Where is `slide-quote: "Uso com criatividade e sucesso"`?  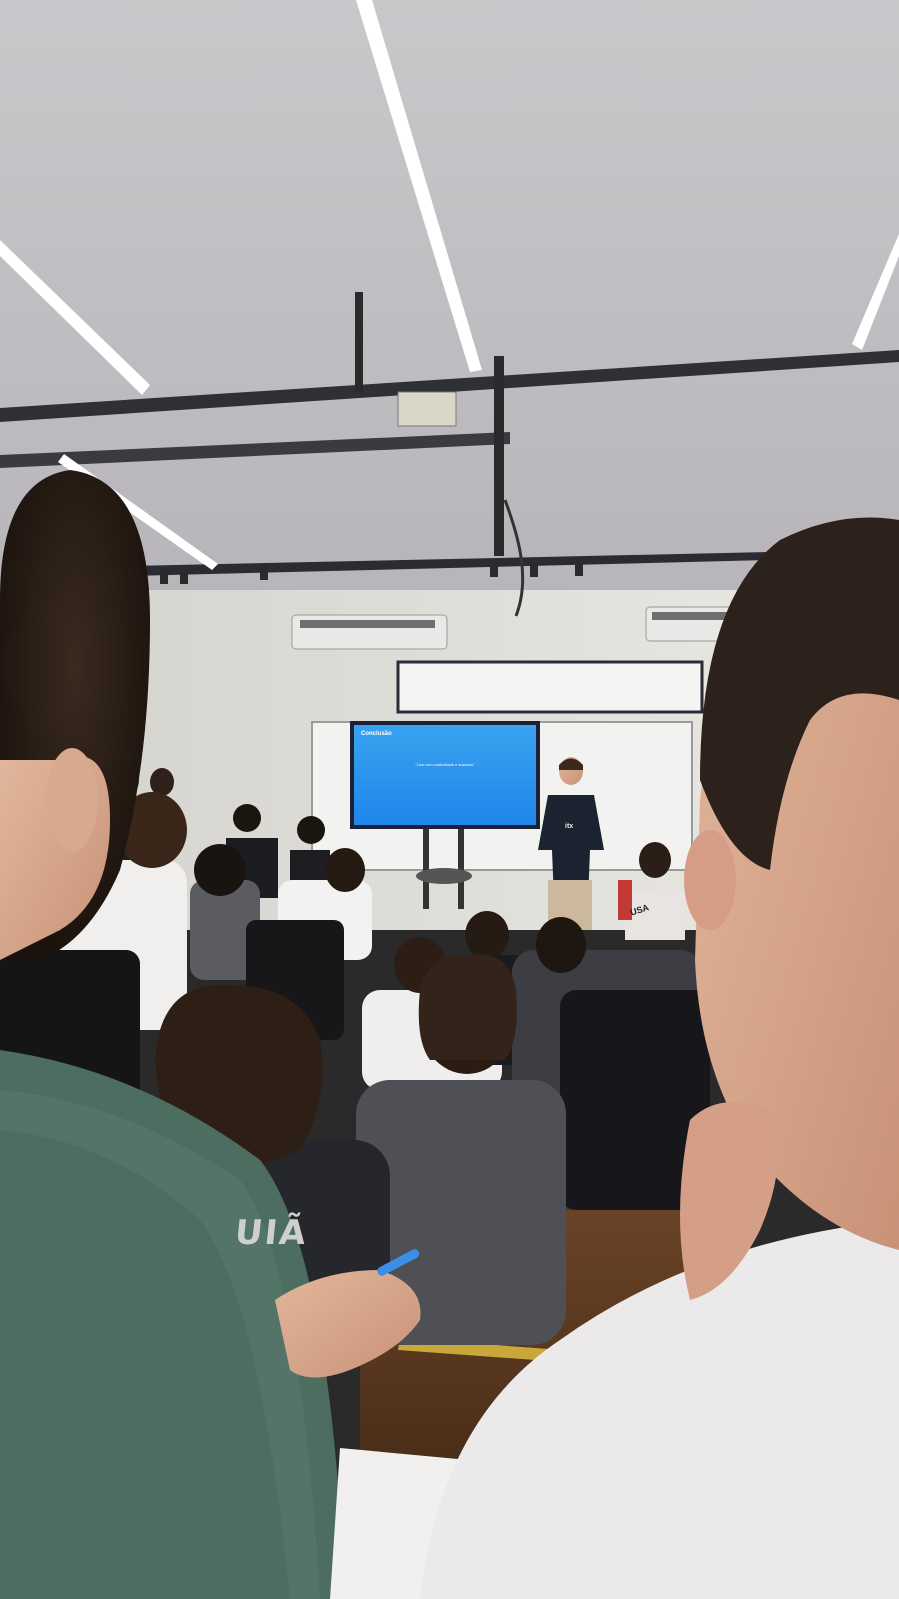 slide-quote: "Uso com criatividade e sucesso" is located at coordinates (445, 764).